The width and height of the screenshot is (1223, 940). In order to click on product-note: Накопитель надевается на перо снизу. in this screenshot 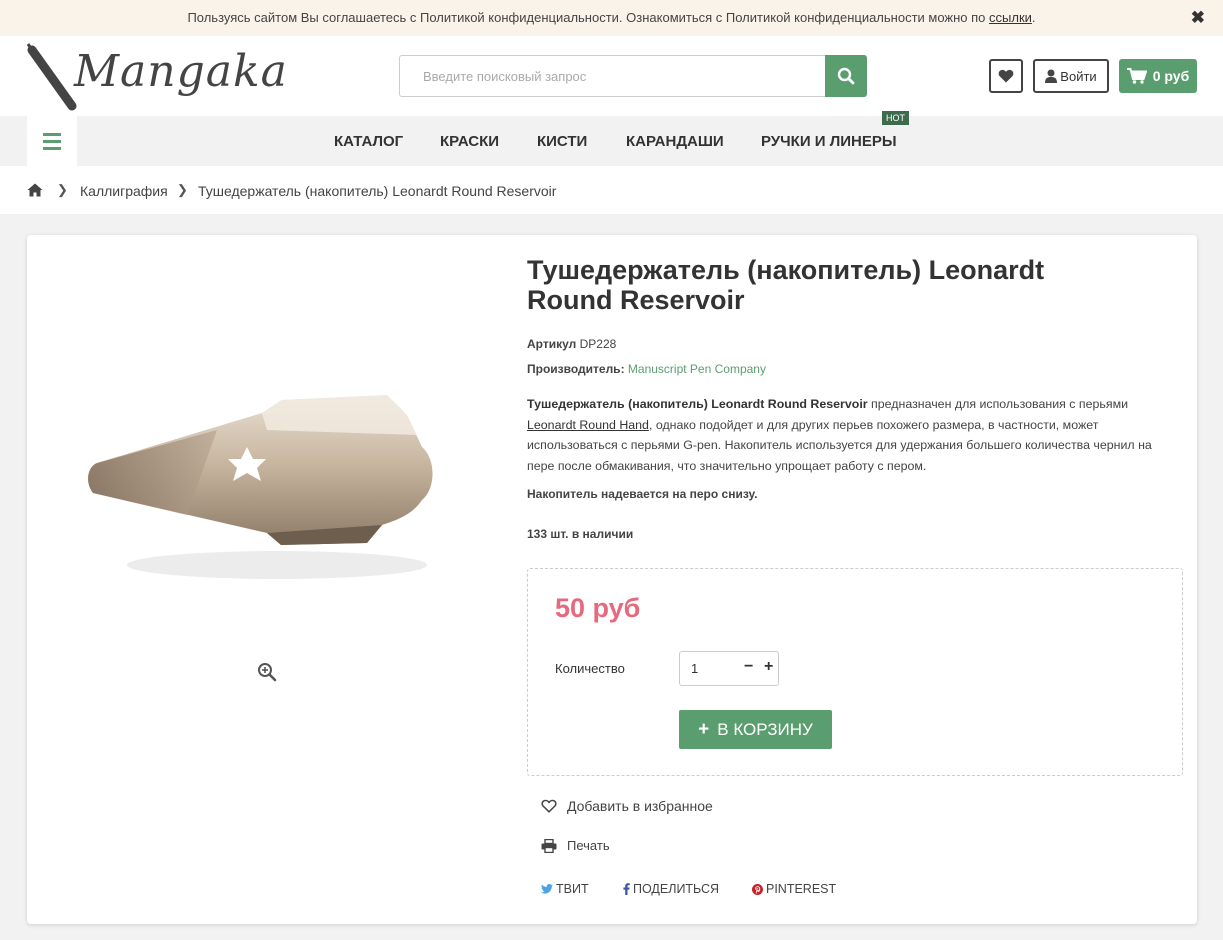, I will do `click(642, 494)`.